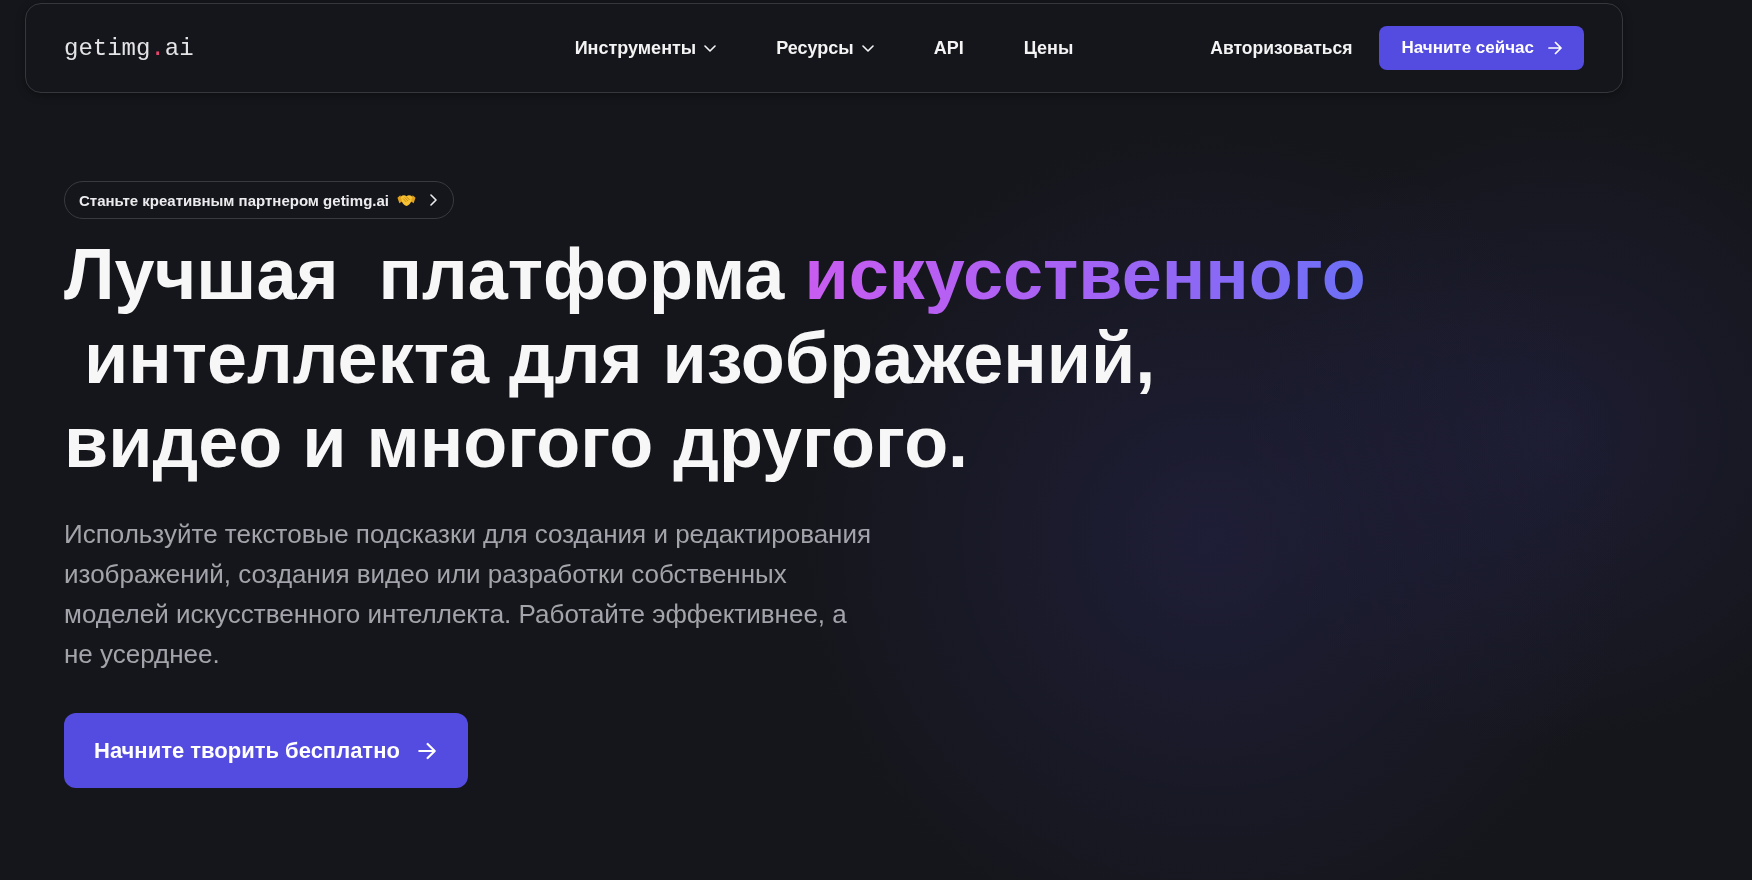  What do you see at coordinates (433, 200) in the screenshot?
I see `chevron-right-icon` at bounding box center [433, 200].